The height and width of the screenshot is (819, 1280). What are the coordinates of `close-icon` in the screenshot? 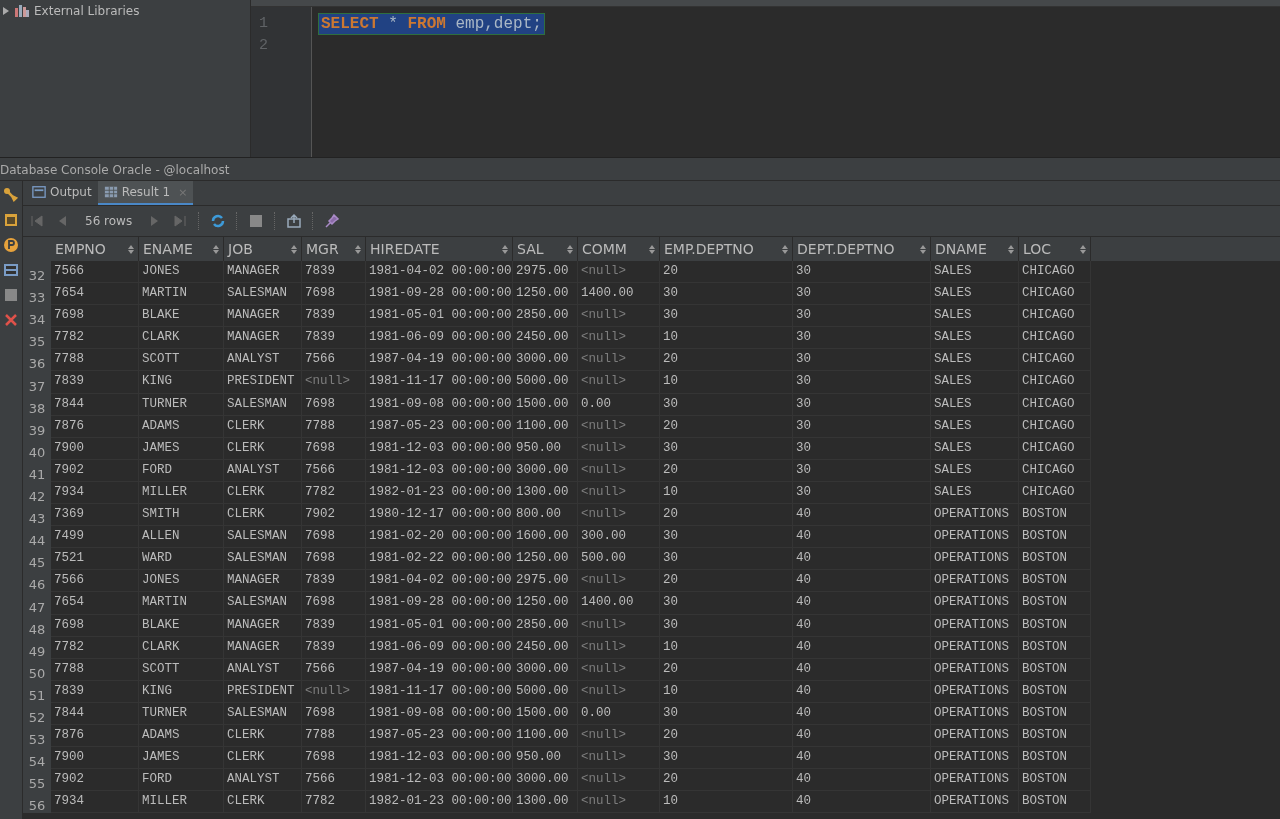 It's located at (11, 320).